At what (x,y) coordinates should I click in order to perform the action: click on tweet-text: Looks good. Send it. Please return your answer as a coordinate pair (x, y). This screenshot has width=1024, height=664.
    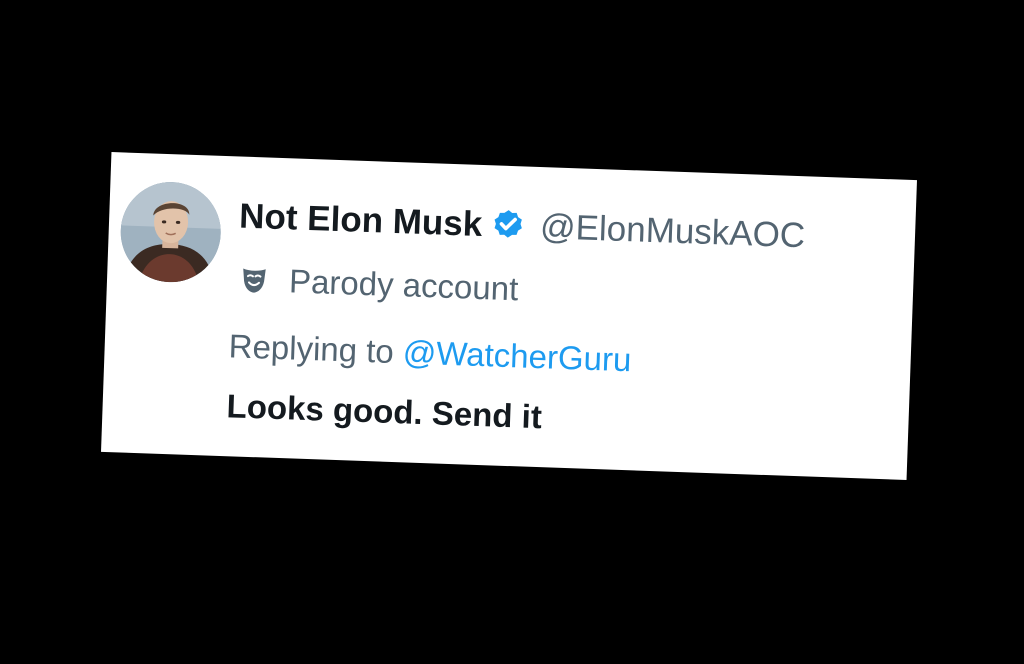
    Looking at the image, I should click on (384, 411).